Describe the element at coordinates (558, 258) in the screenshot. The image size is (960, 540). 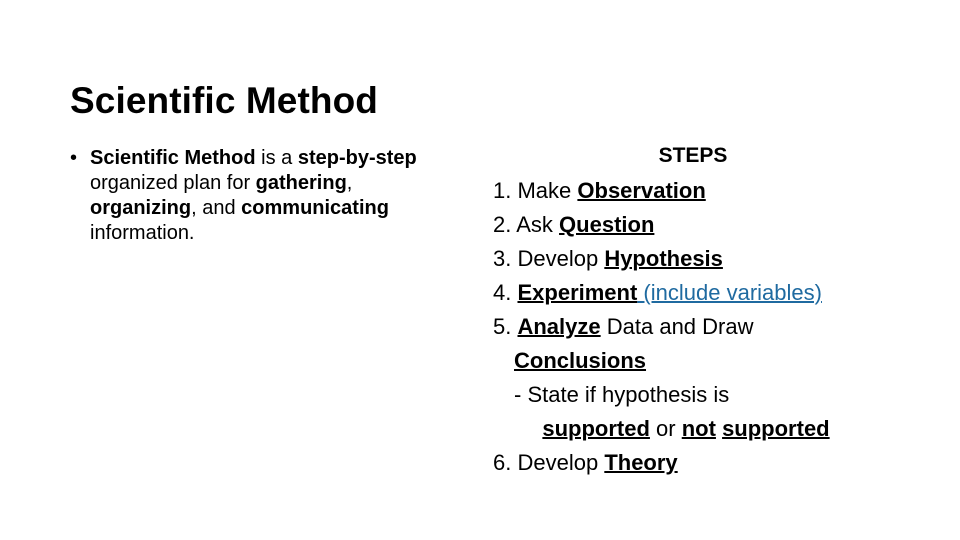
I see `step-text-3: Develop` at that location.